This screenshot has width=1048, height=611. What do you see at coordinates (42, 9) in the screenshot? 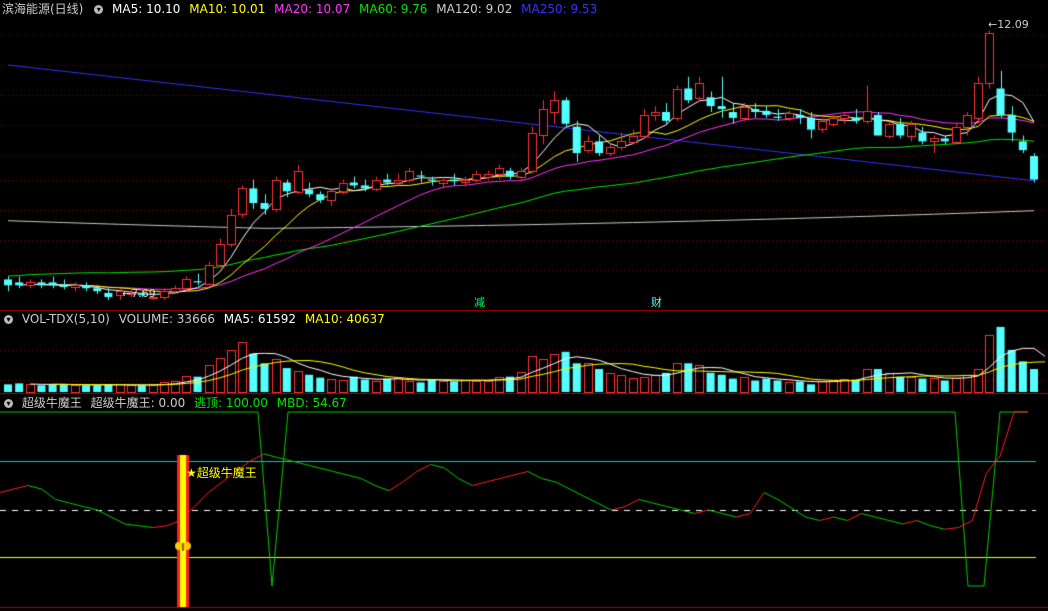
I see `stock-title: 滨海能源(日线)` at bounding box center [42, 9].